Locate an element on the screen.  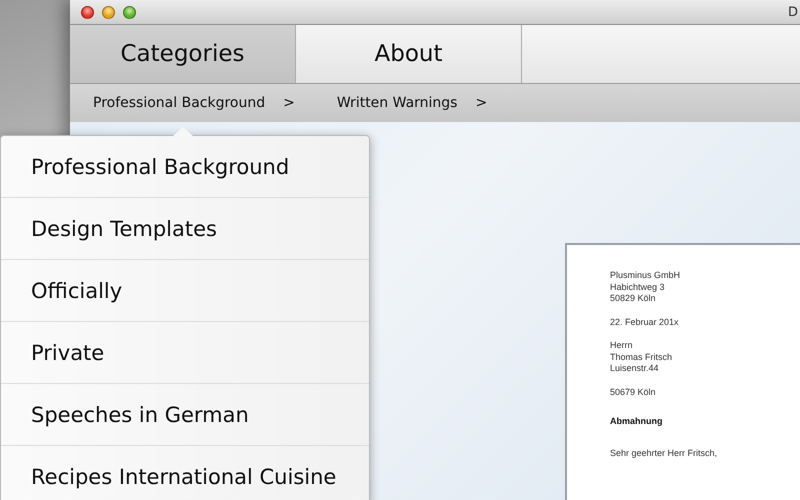
menu-item: Recipes International Cuisine is located at coordinates (185, 473).